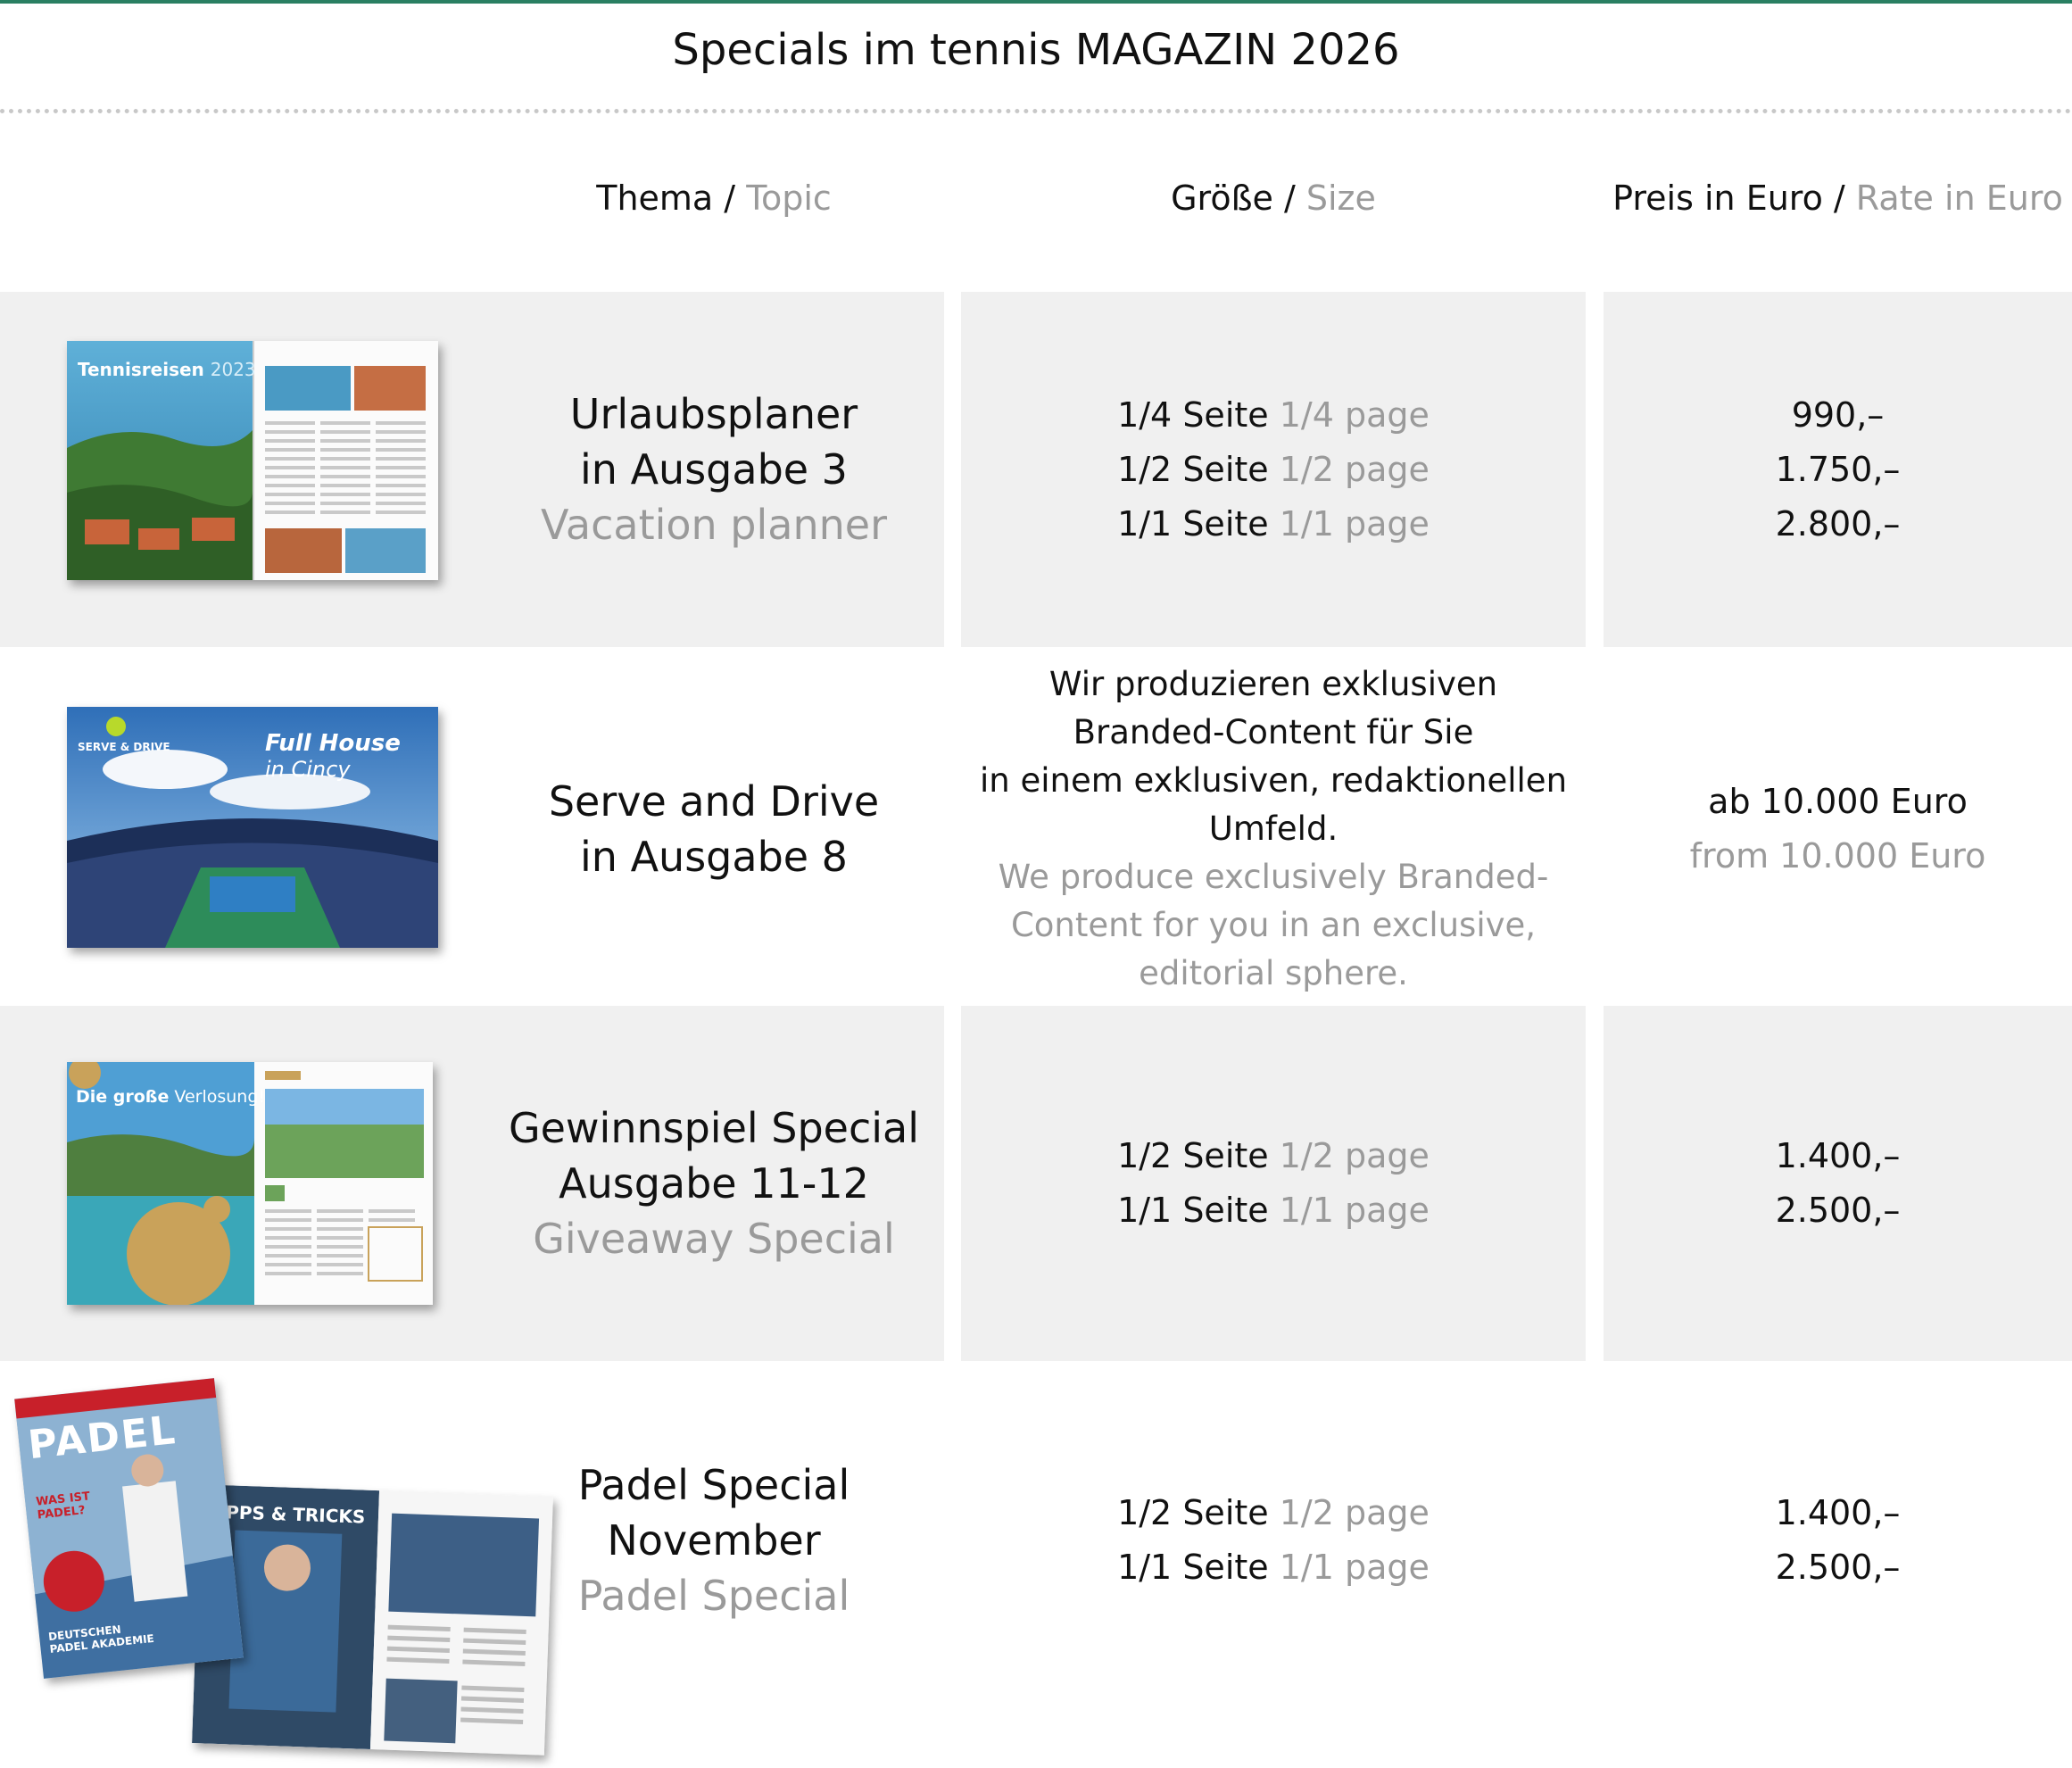 The width and height of the screenshot is (2072, 1768). I want to click on topic-line1: Padel Special, so click(713, 1485).